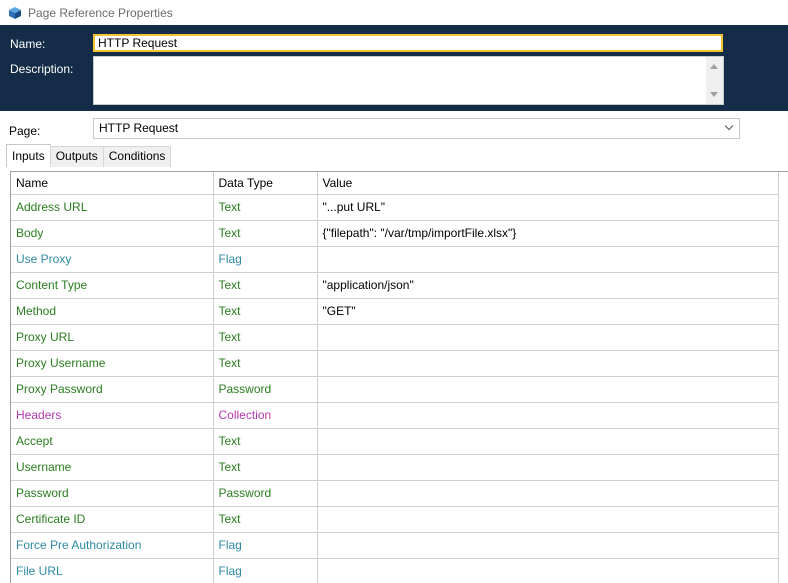 The image size is (788, 583). I want to click on tab-conditions: Conditions, so click(137, 156).